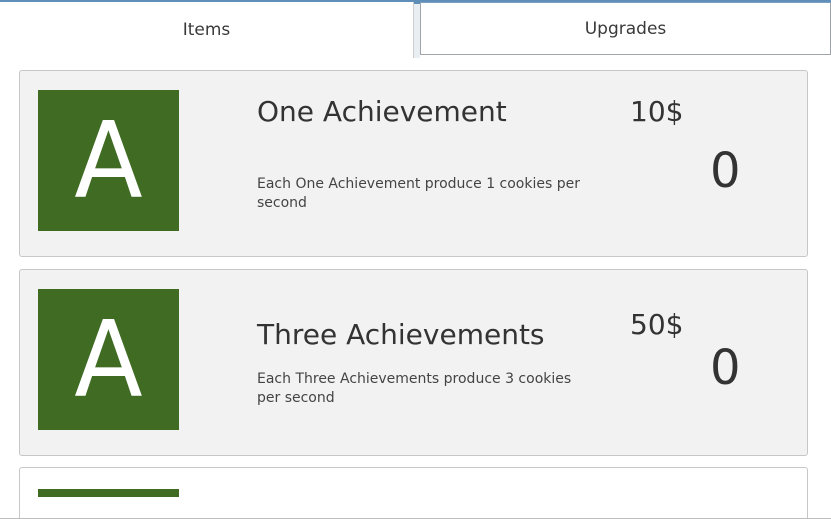 The image size is (831, 519). I want to click on achievement-thumb-partial-icon, so click(108, 493).